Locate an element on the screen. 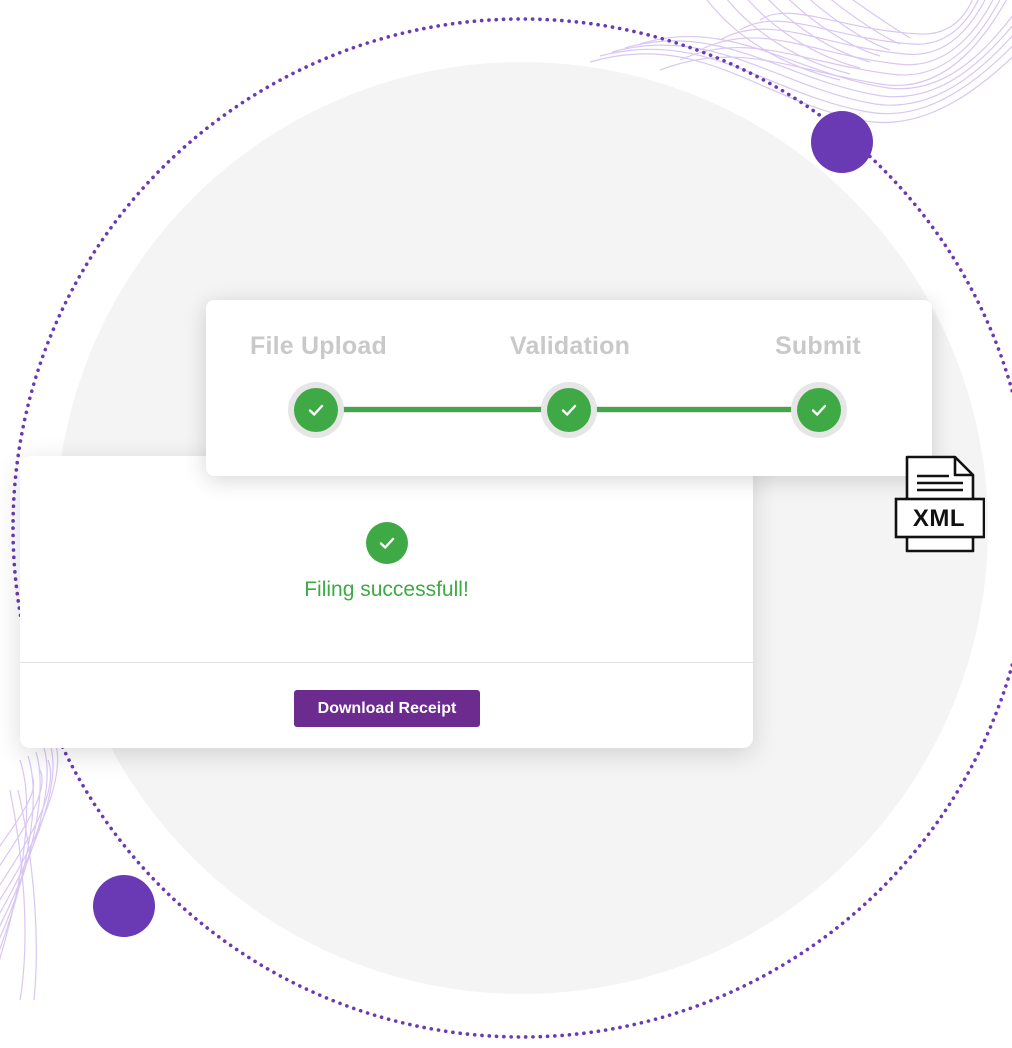 The height and width of the screenshot is (1048, 1012). step-node-validation is located at coordinates (569, 410).